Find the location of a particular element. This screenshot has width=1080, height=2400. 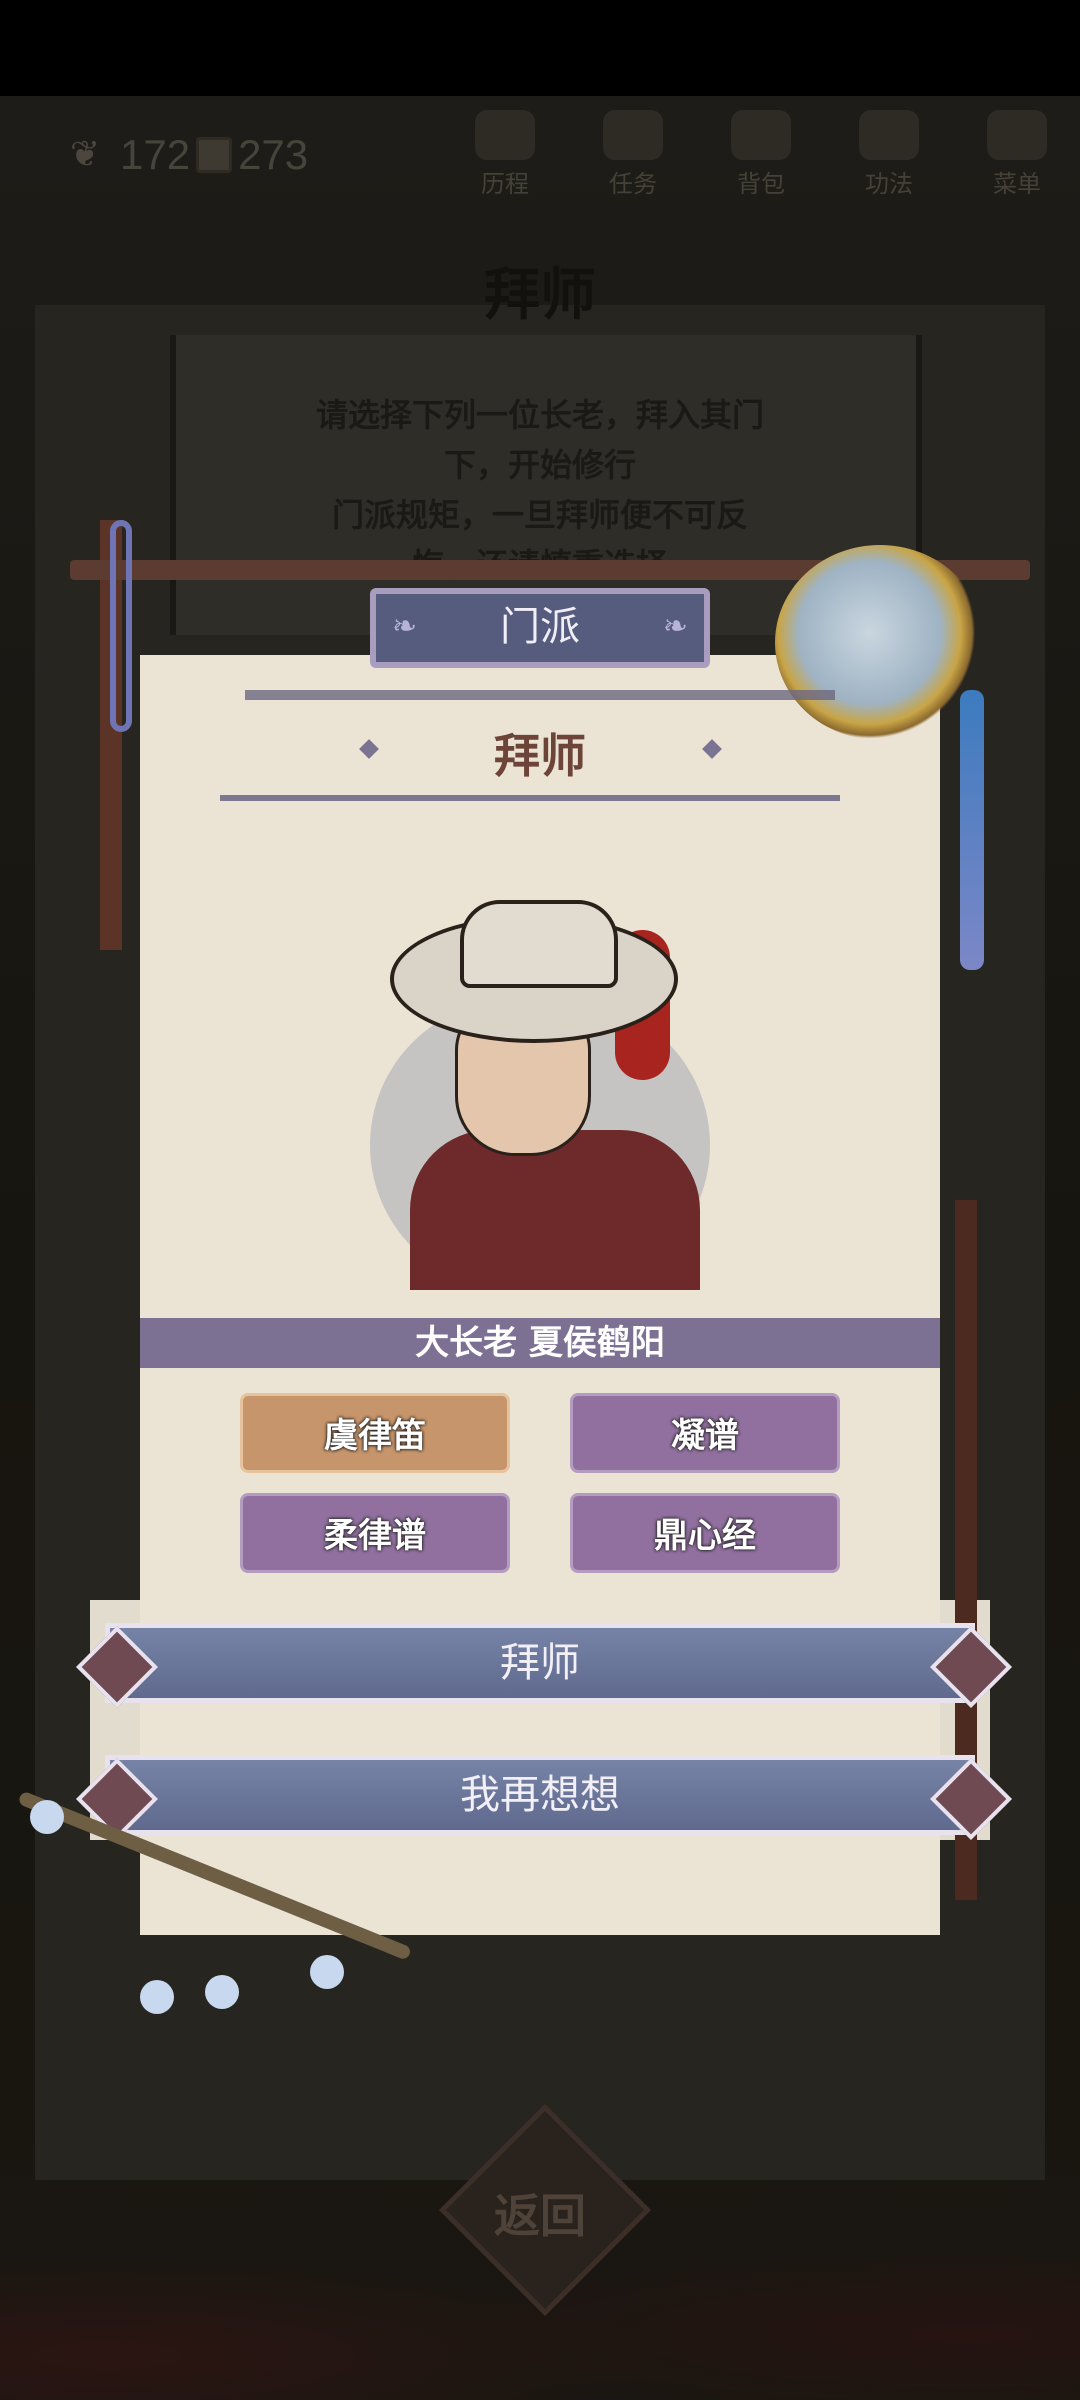

header-divider-bottom is located at coordinates (530, 798).